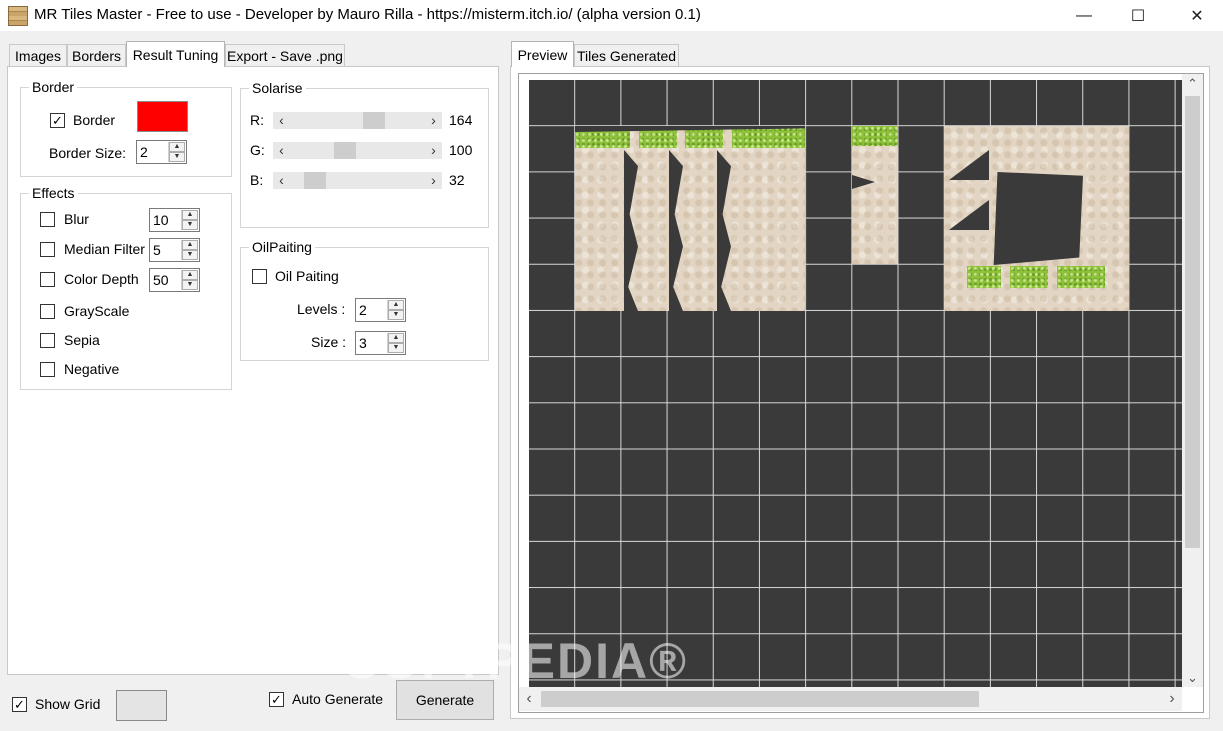 This screenshot has height=731, width=1223. What do you see at coordinates (357, 120) in the screenshot?
I see `solarise-r-scrollbar: ‹ ›` at bounding box center [357, 120].